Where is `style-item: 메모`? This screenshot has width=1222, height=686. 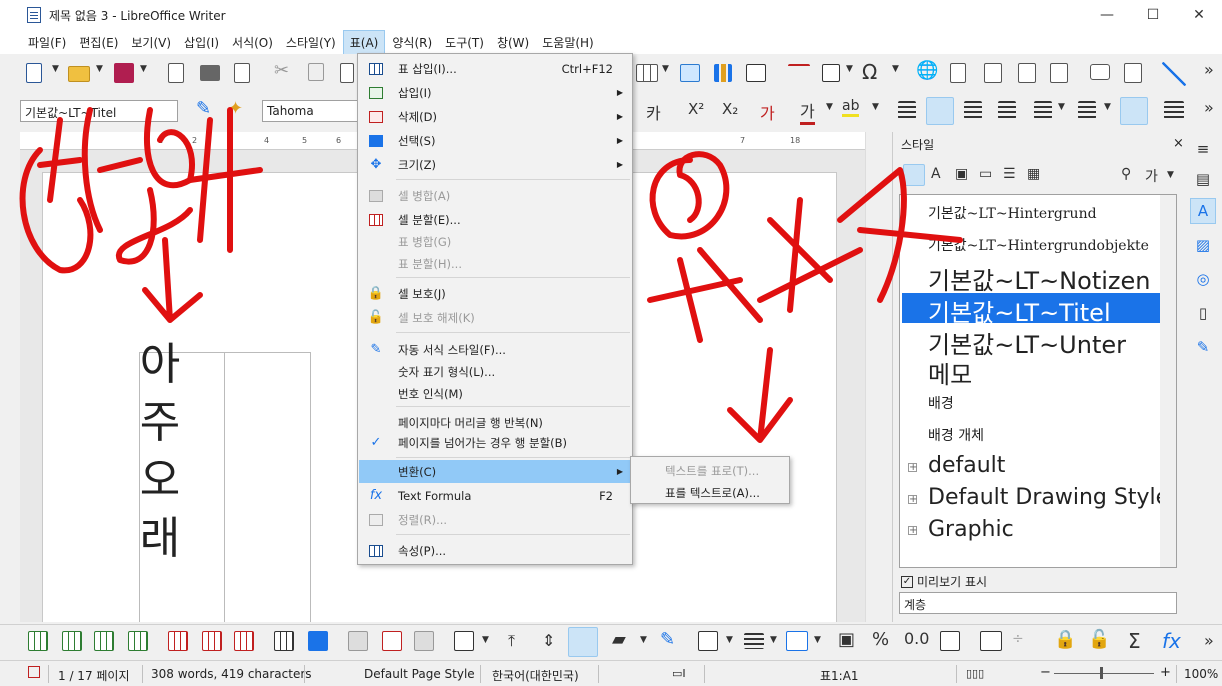 style-item: 메모 is located at coordinates (950, 372).